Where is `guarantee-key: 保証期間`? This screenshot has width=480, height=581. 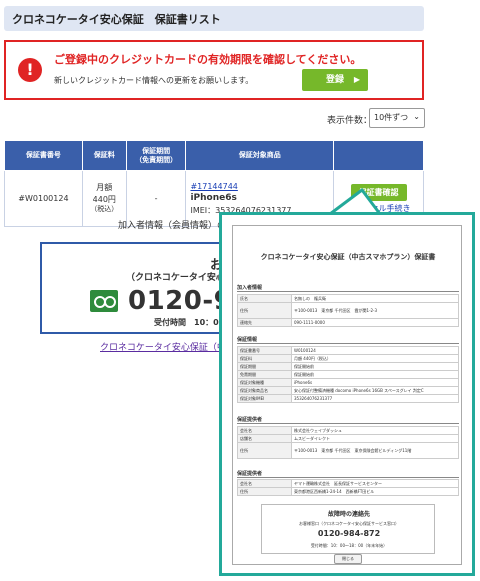 guarantee-key: 保証期間 is located at coordinates (264, 366).